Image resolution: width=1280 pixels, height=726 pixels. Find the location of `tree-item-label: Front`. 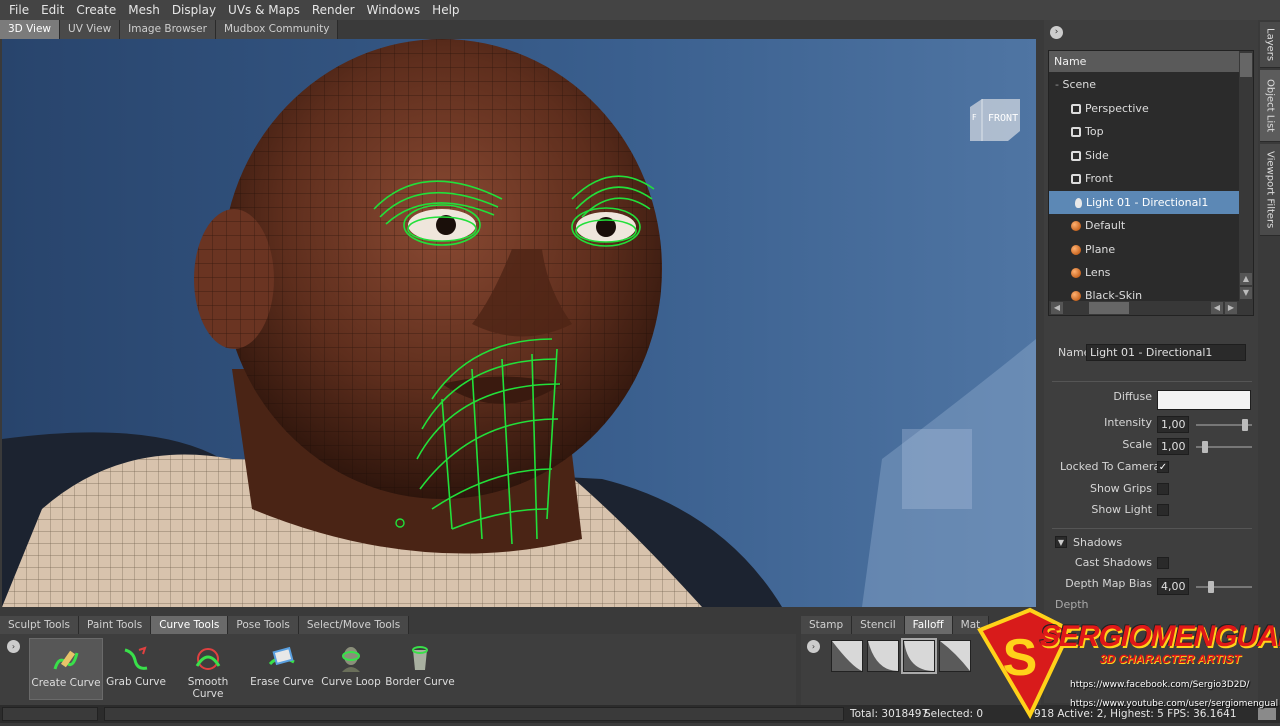

tree-item-label: Front is located at coordinates (1099, 178).